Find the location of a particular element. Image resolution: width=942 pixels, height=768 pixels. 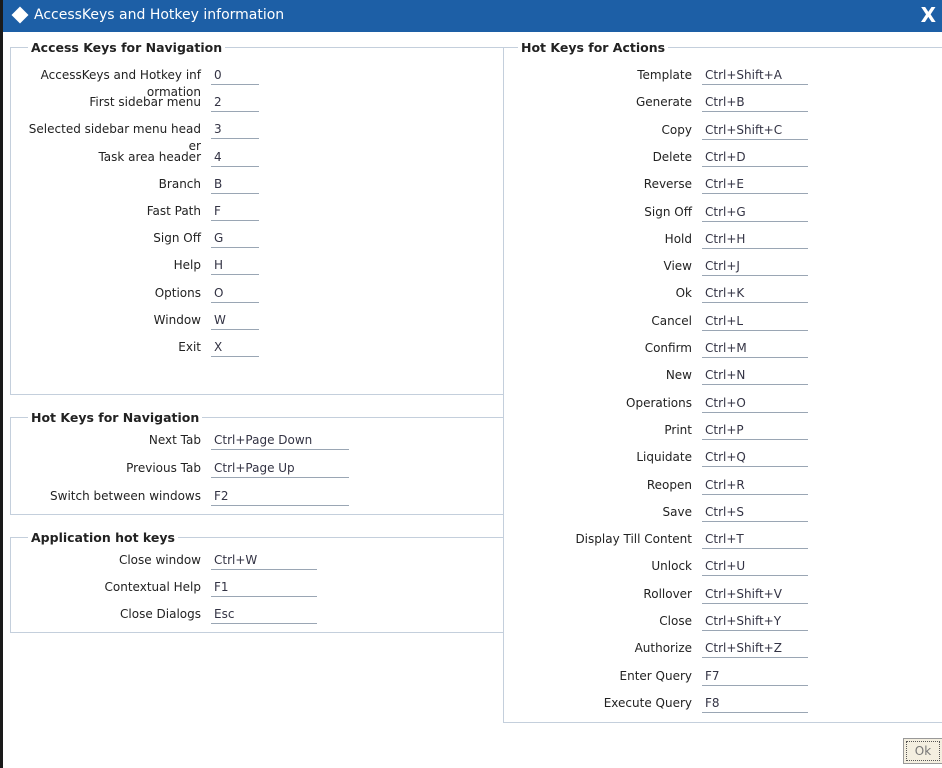

hot_keys_actions-key-field: Ctrl+O is located at coordinates (755, 403).